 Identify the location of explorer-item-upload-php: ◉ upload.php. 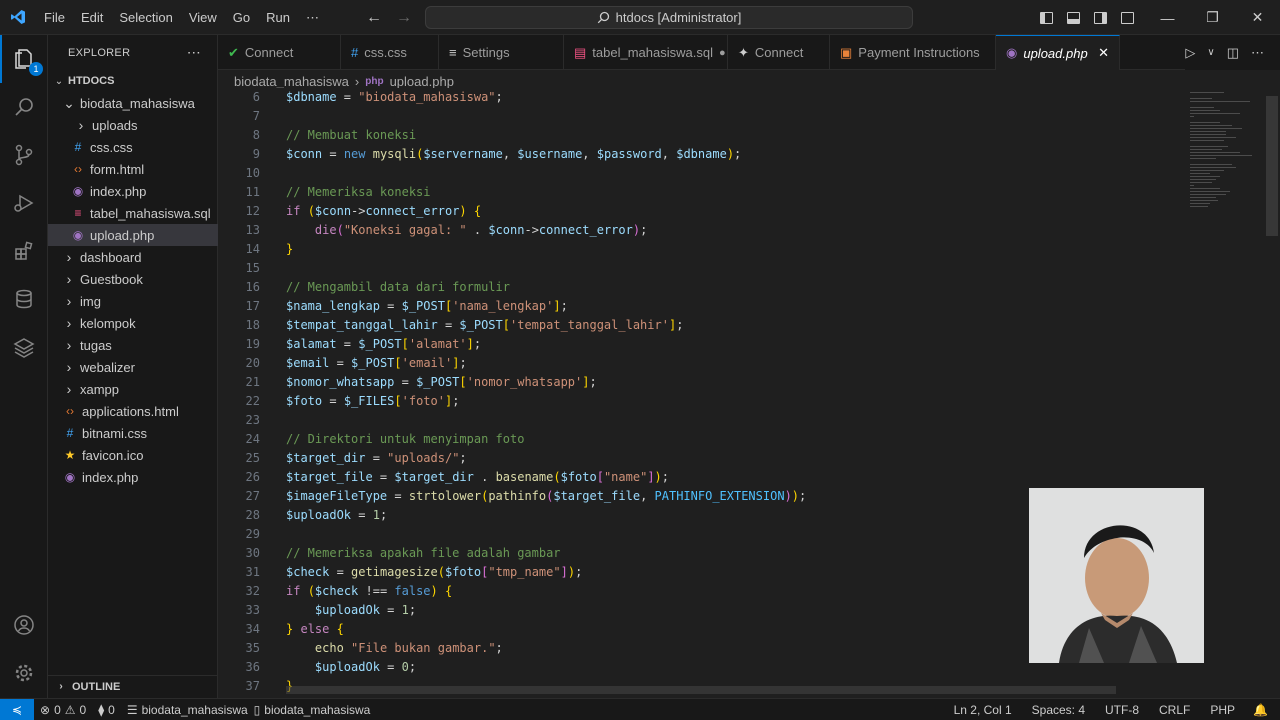
(133, 235).